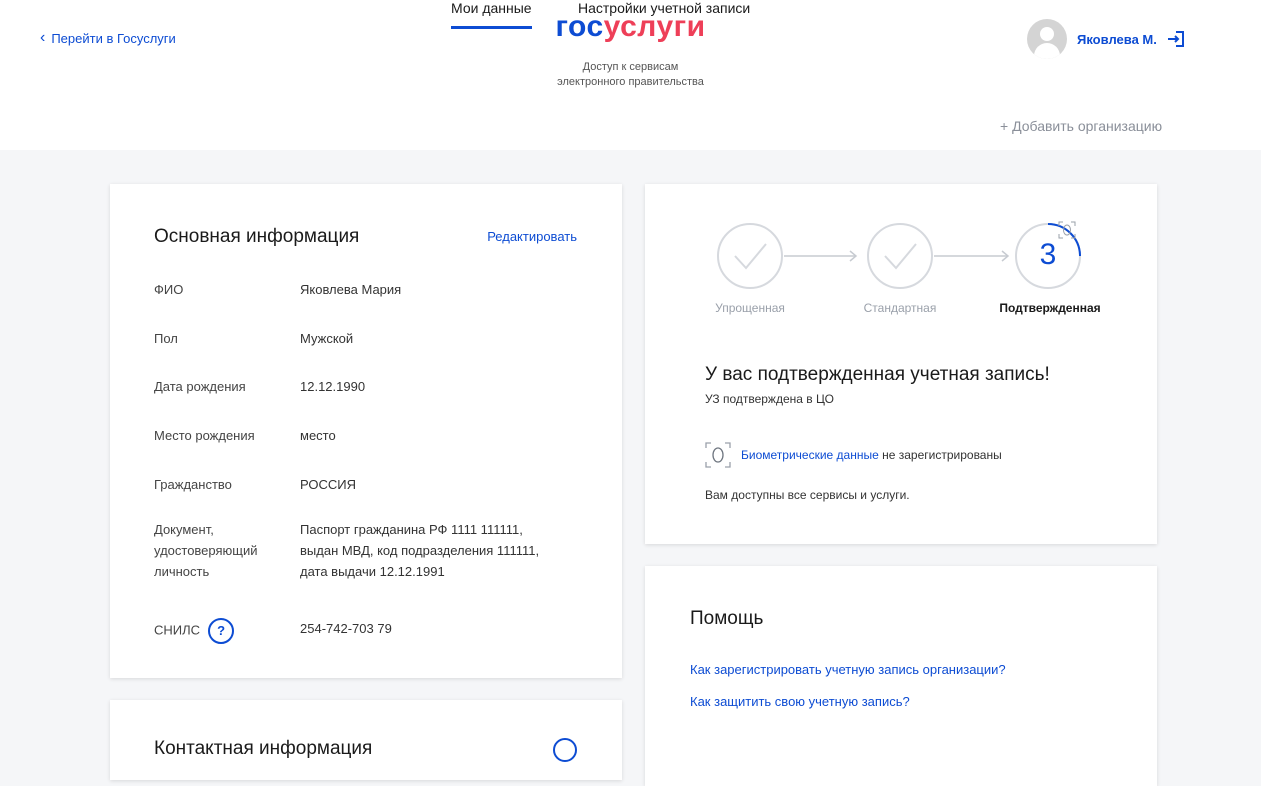 This screenshot has width=1261, height=786. What do you see at coordinates (166, 338) in the screenshot?
I see `field-label-gender: Пол` at bounding box center [166, 338].